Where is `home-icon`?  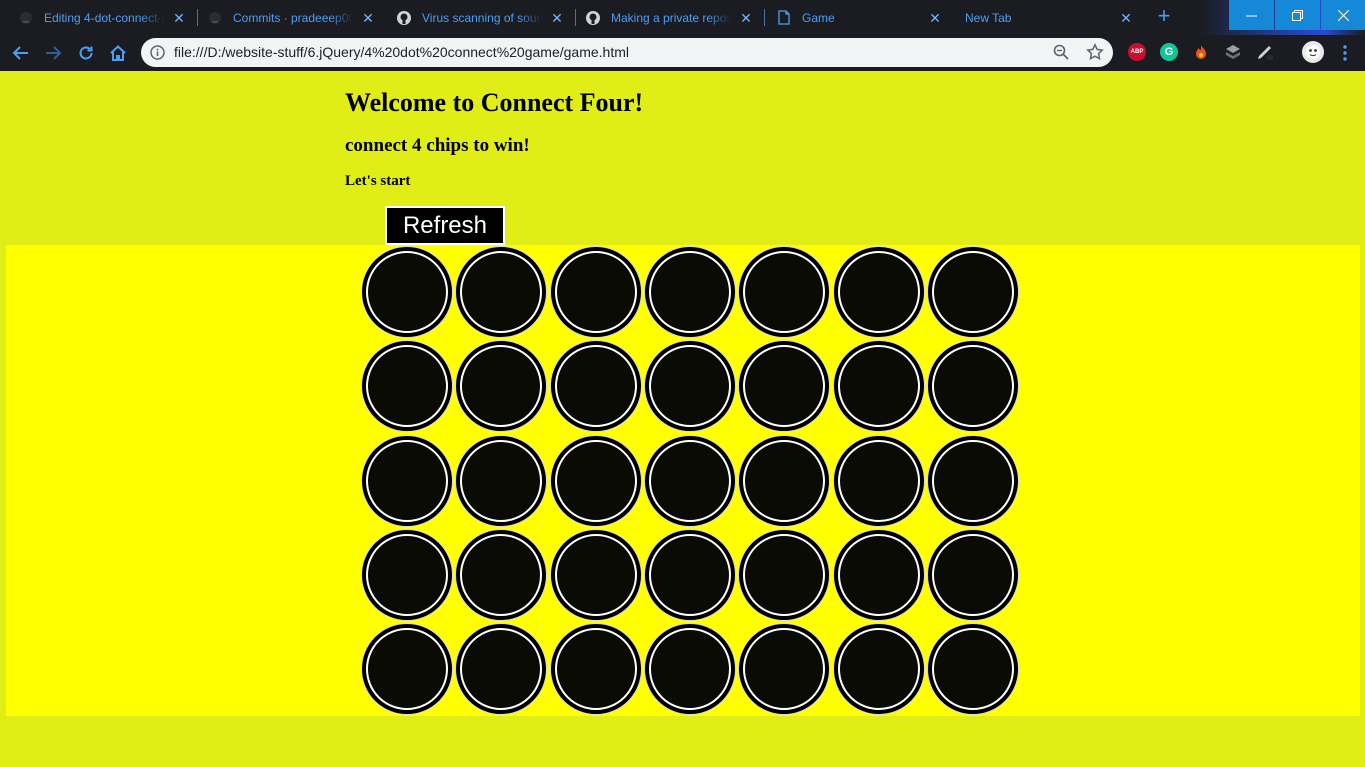 home-icon is located at coordinates (118, 53).